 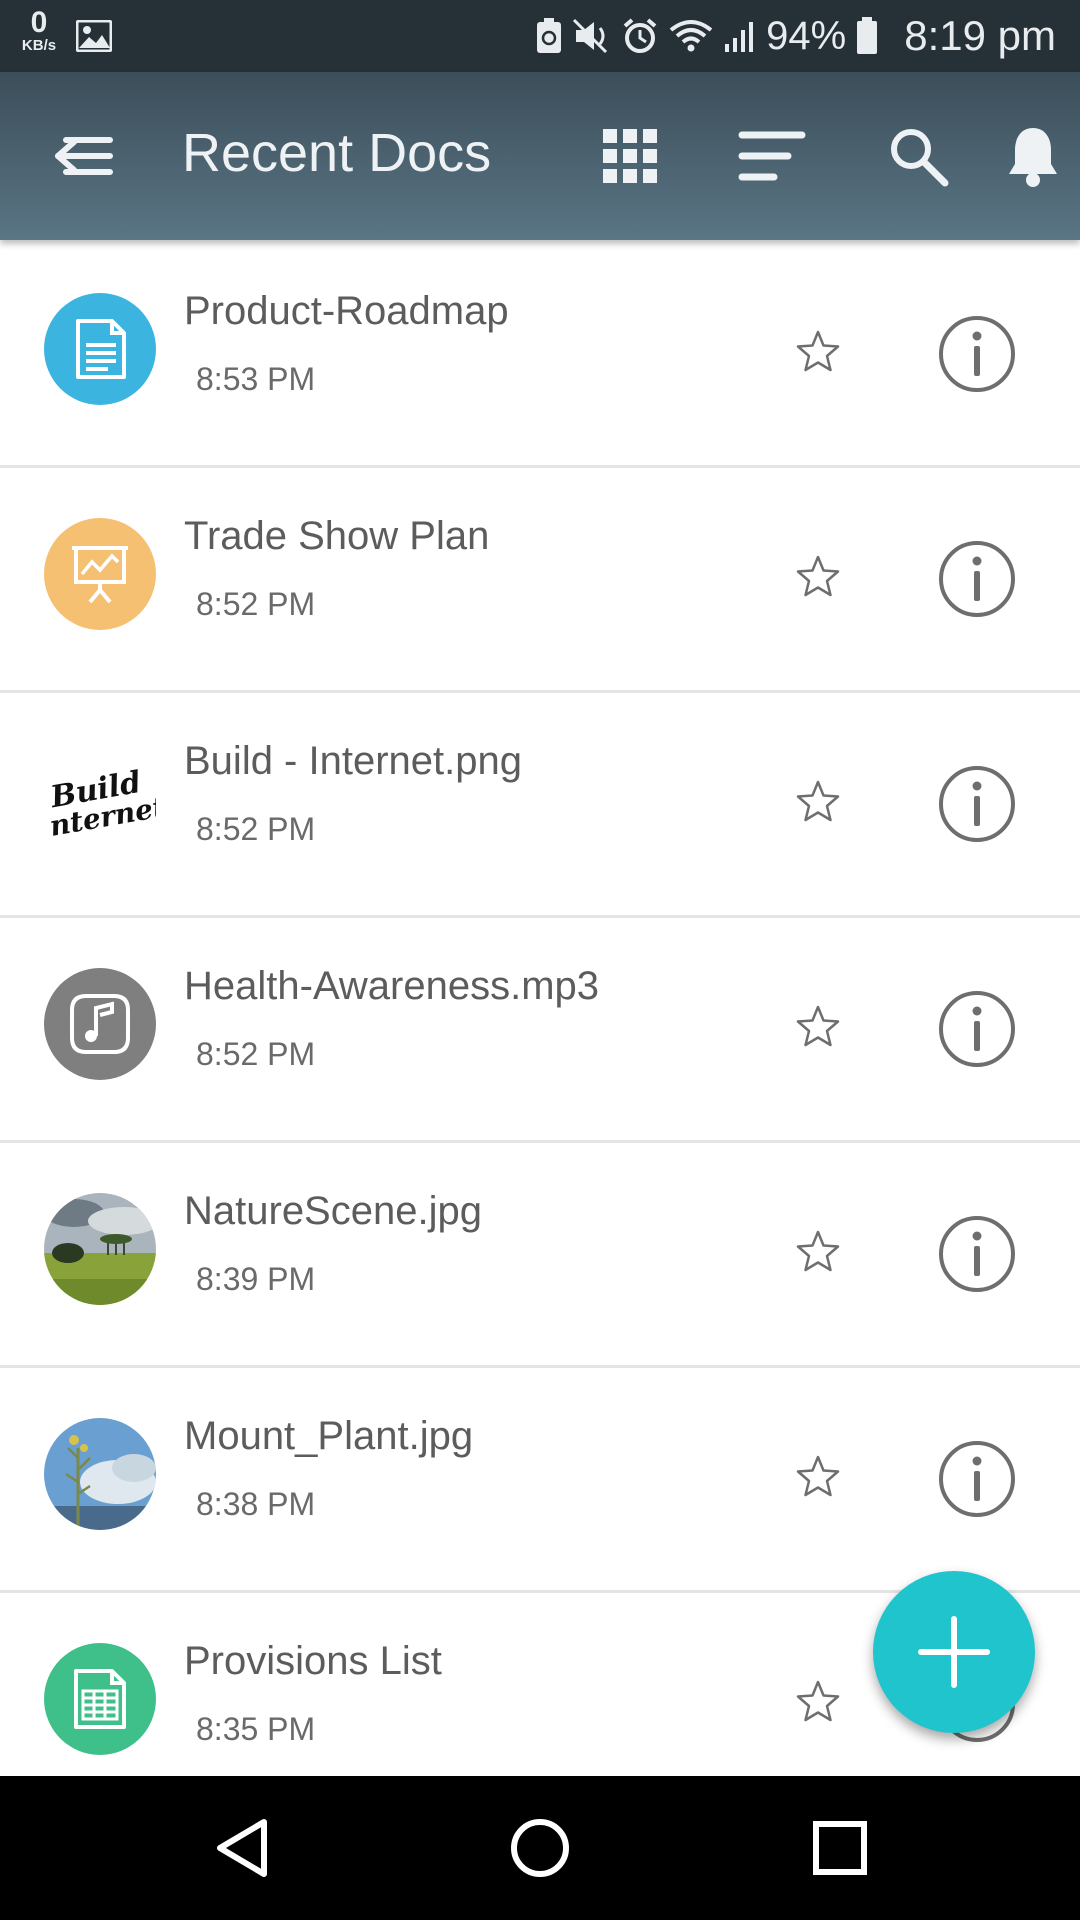 I want to click on grid-icon, so click(x=630, y=156).